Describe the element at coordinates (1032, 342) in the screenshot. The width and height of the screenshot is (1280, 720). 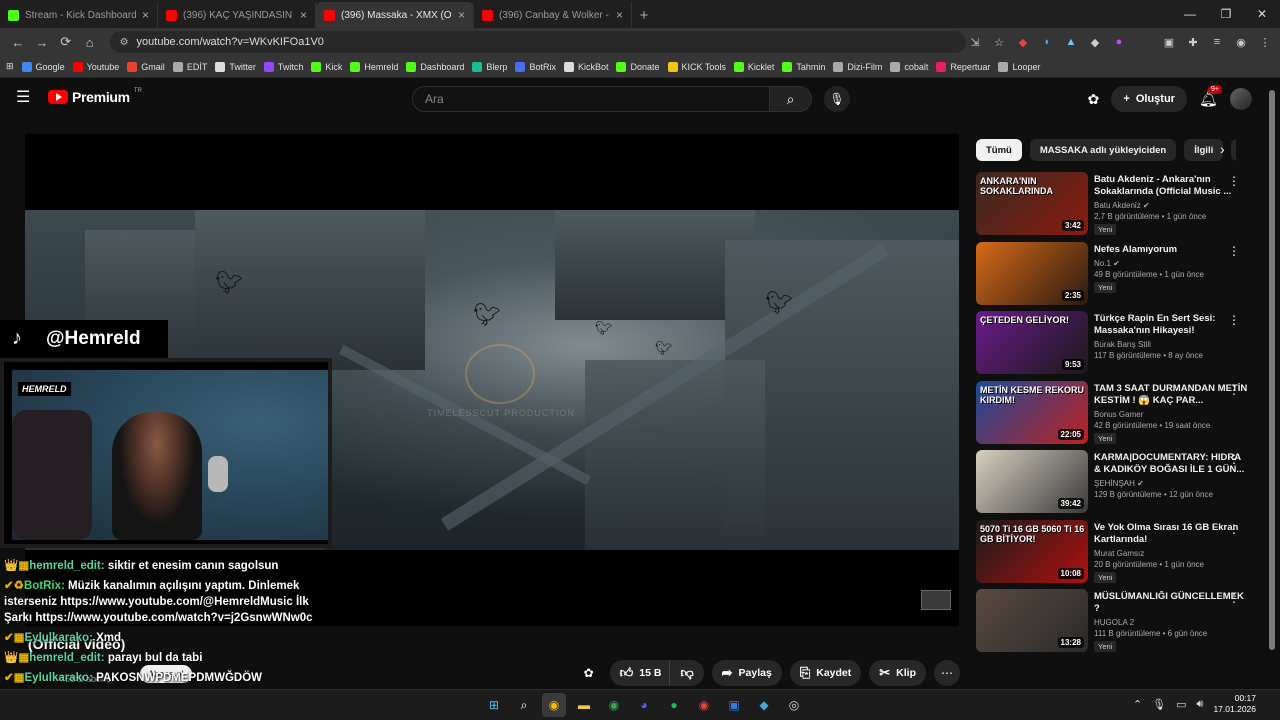
I see `video-thumbnail: ÇETEDEN GELİYOR! 9:53` at that location.